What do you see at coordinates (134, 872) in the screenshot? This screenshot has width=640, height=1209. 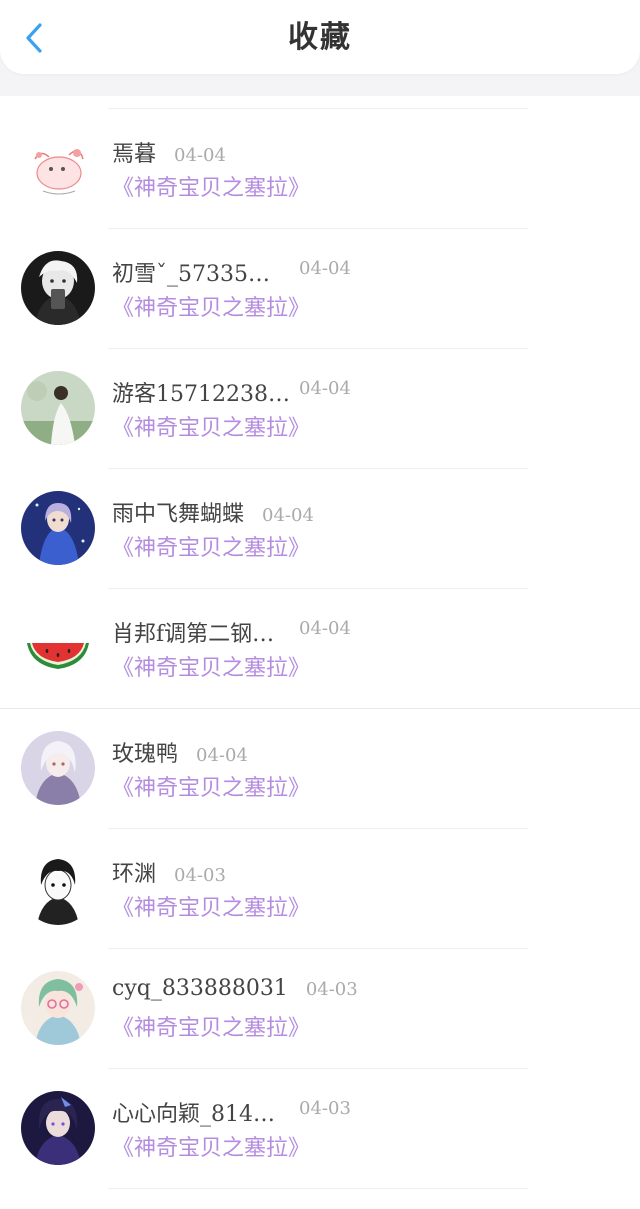 I see `user-name: 环渊` at bounding box center [134, 872].